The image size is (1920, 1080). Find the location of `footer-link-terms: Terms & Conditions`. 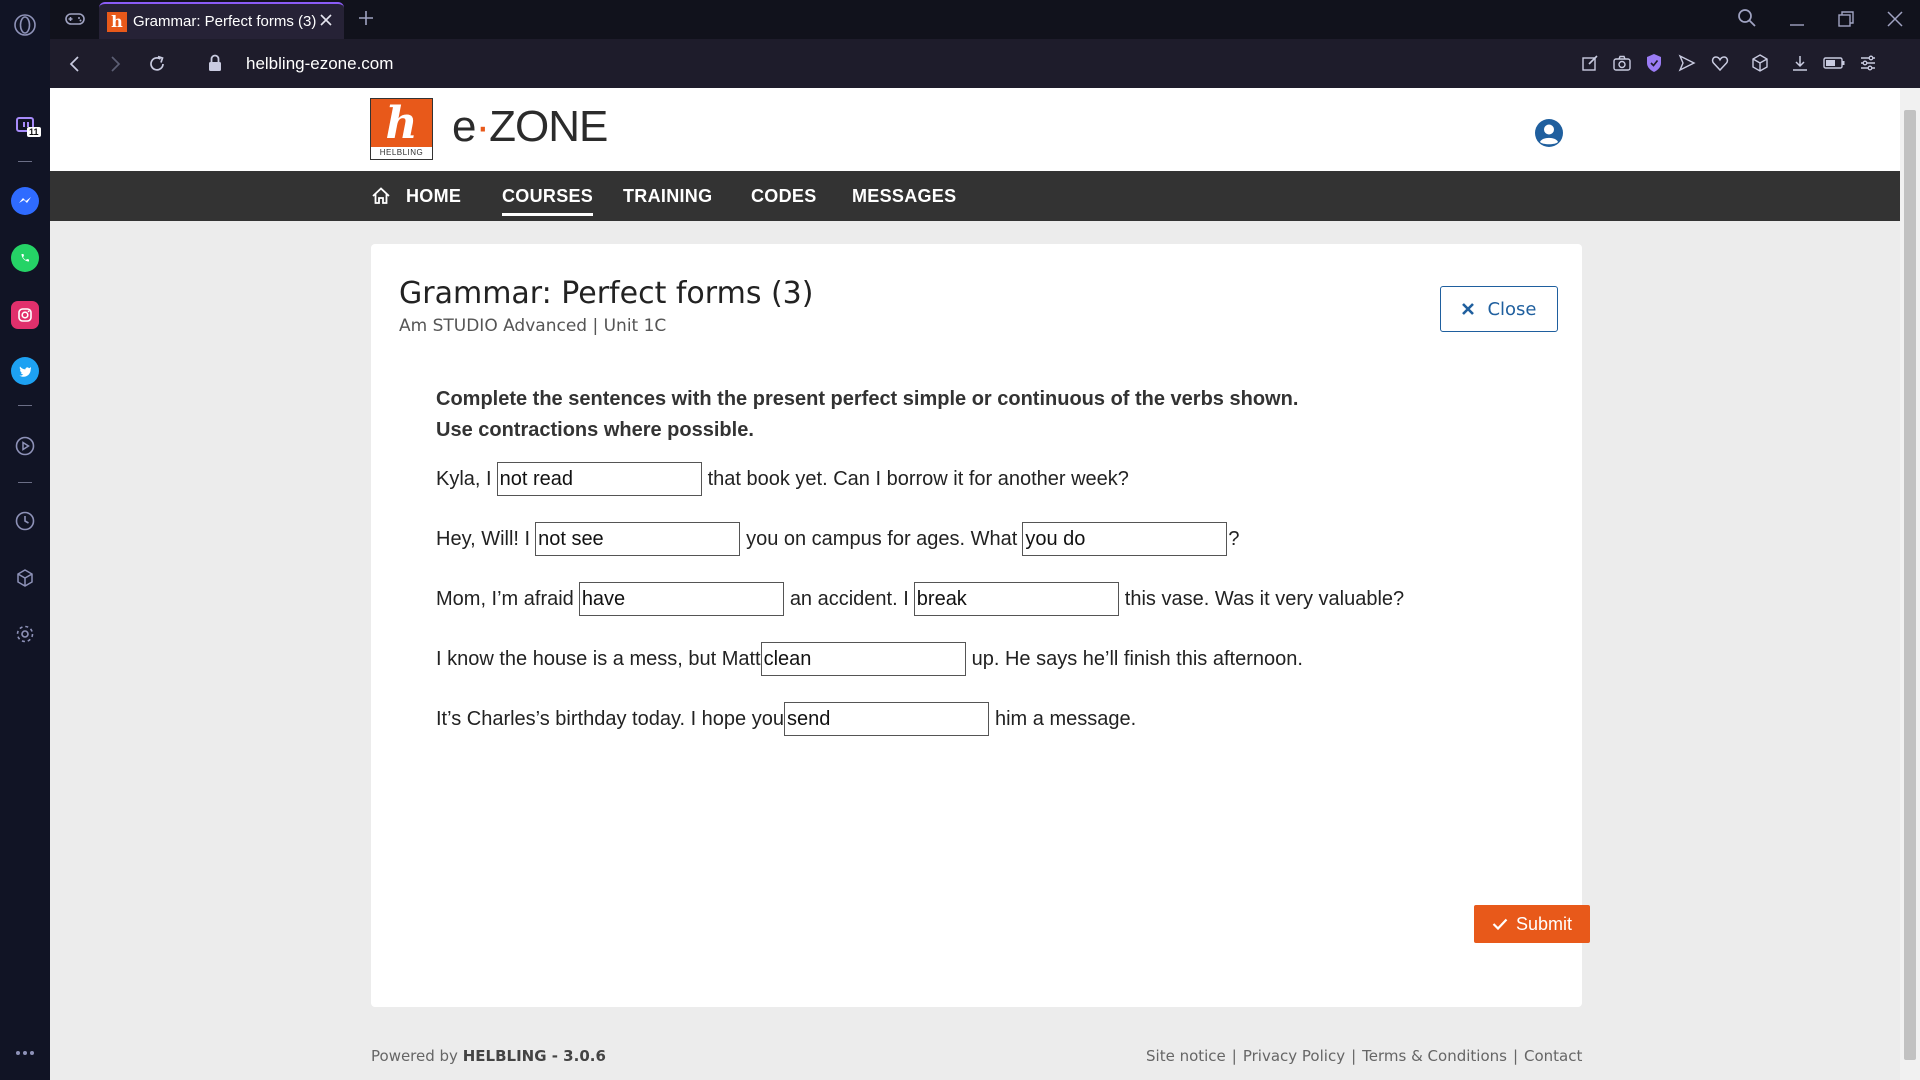

footer-link-terms: Terms & Conditions is located at coordinates (1434, 1056).